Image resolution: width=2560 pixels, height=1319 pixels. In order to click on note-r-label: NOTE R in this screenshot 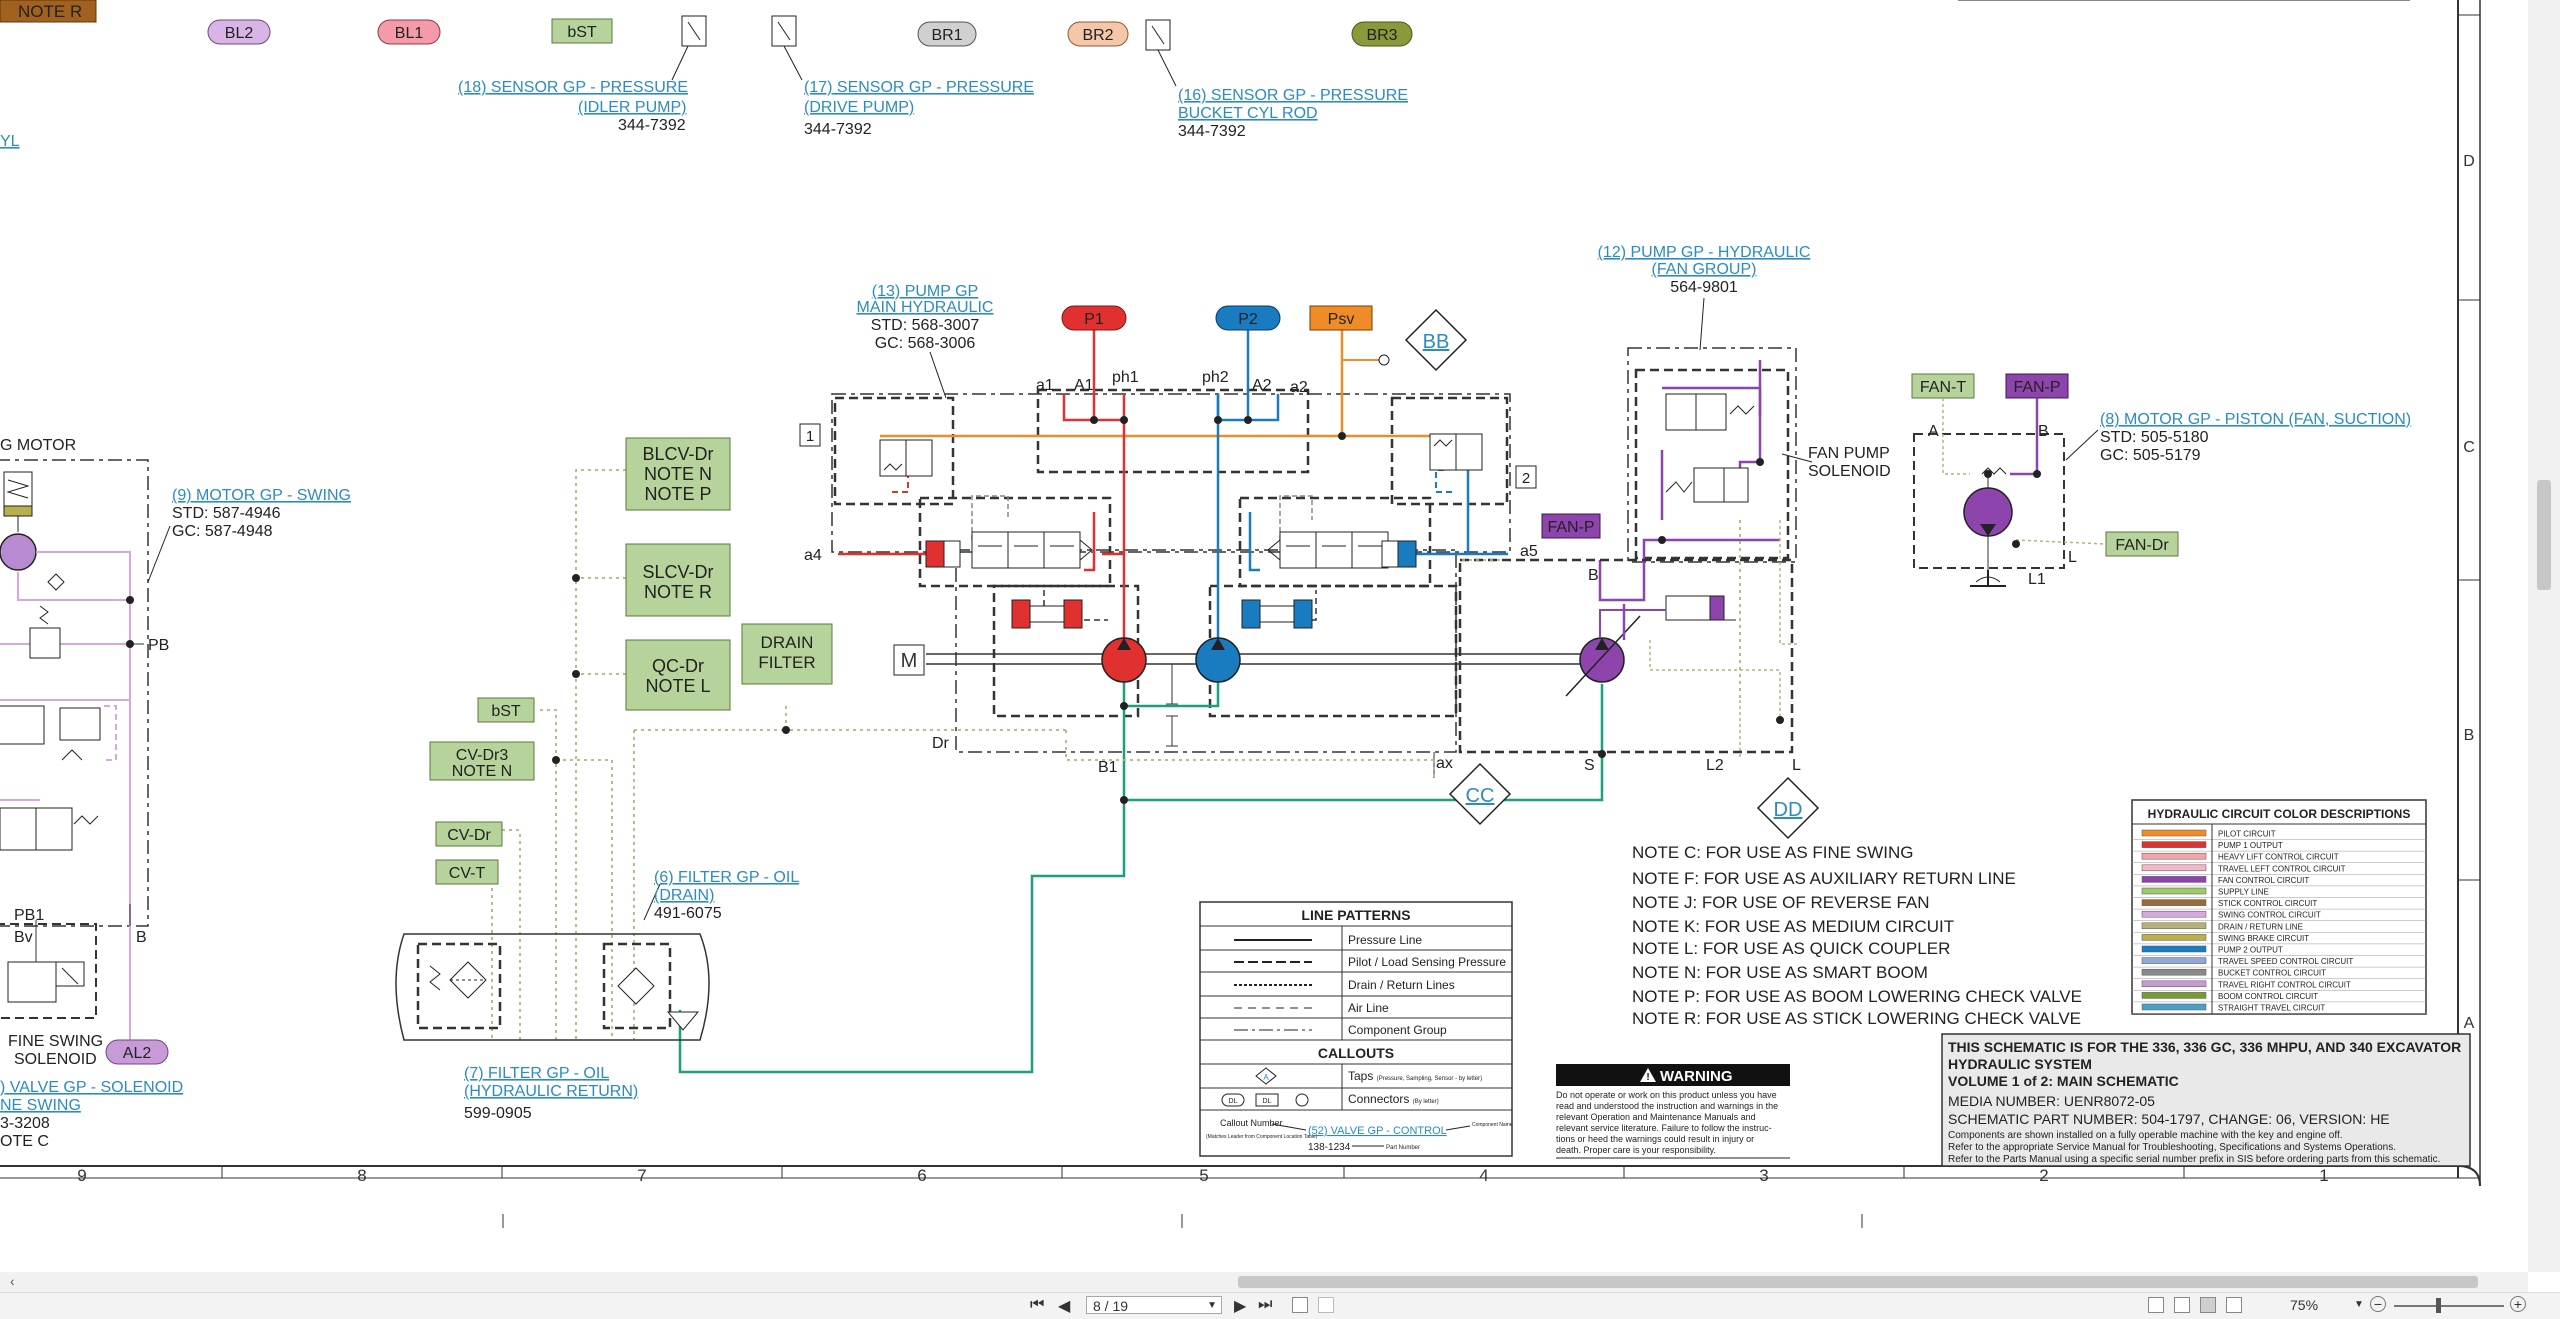, I will do `click(50, 11)`.